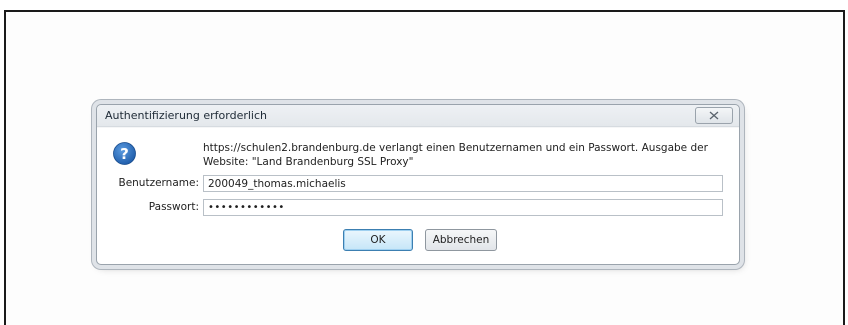 This screenshot has width=848, height=325. Describe the element at coordinates (418, 240) in the screenshot. I see `dialog-buttons: OK Abbrechen` at that location.